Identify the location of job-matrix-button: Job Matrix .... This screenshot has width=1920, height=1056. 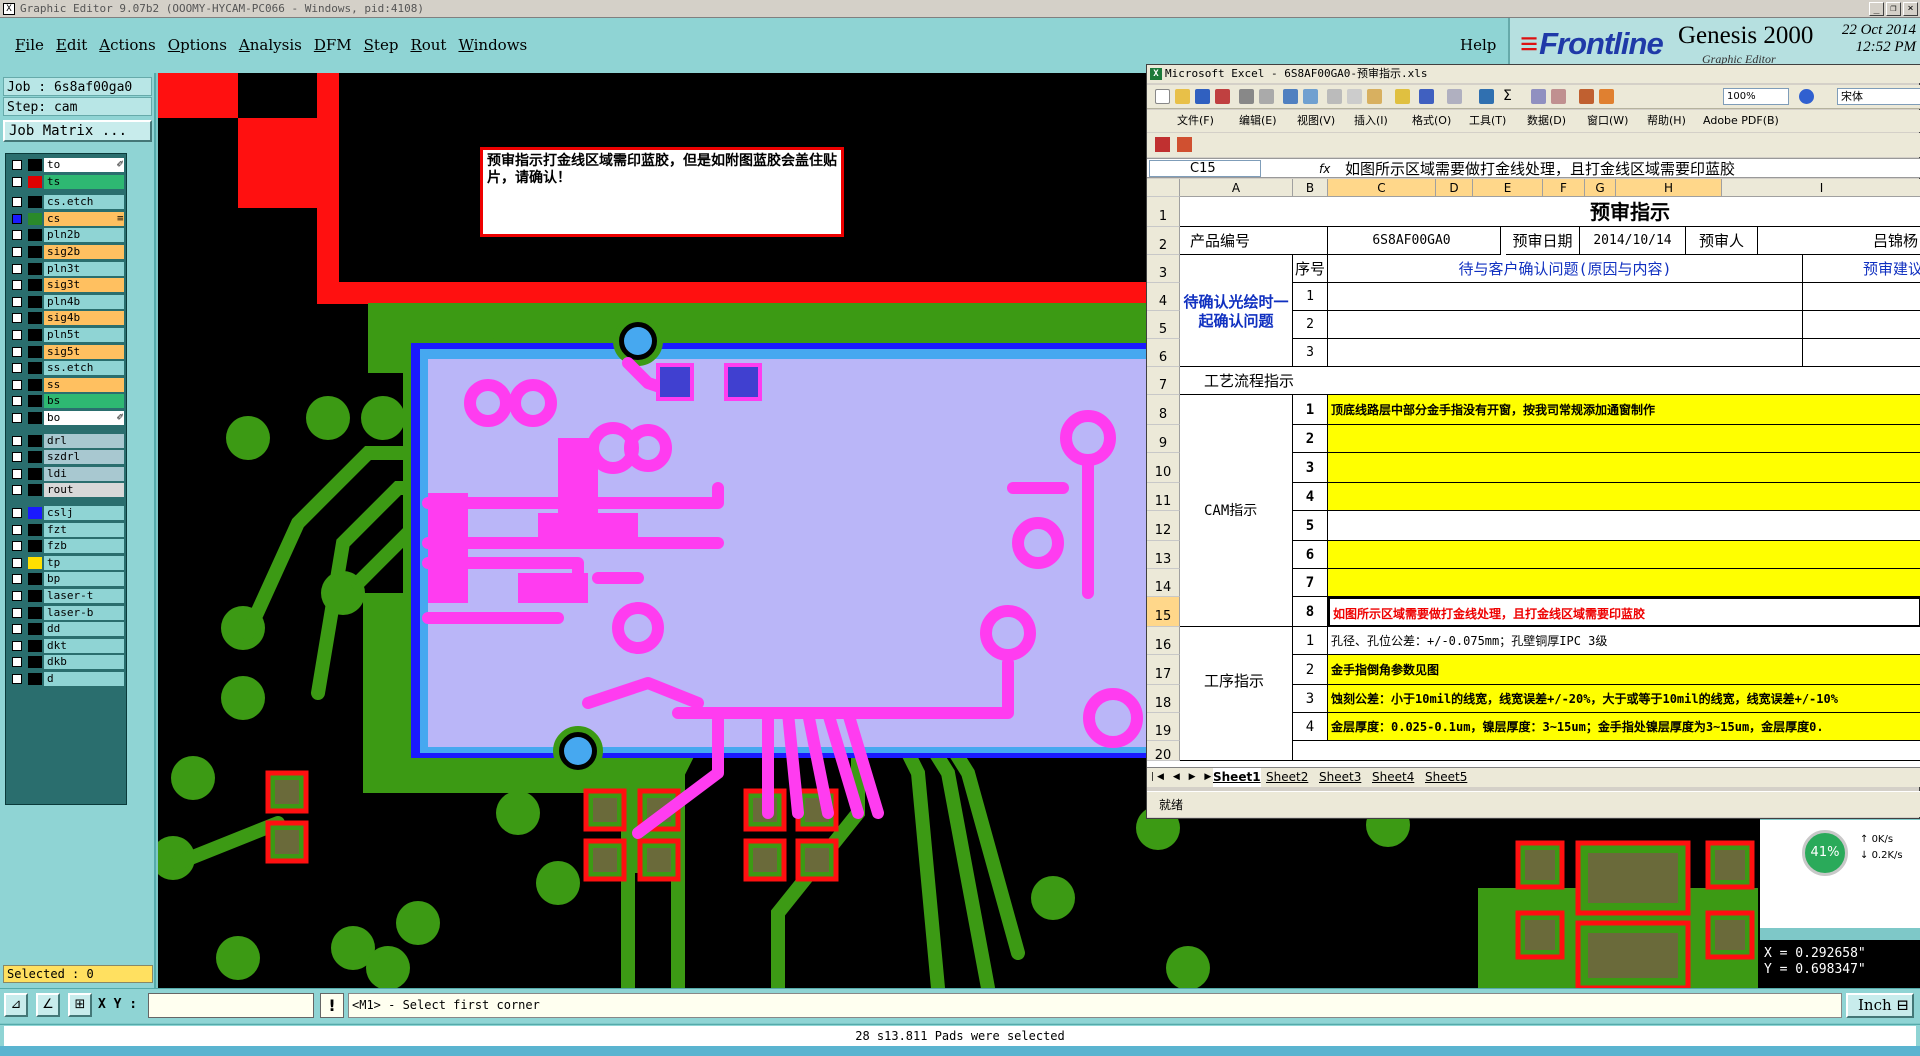
(77, 131).